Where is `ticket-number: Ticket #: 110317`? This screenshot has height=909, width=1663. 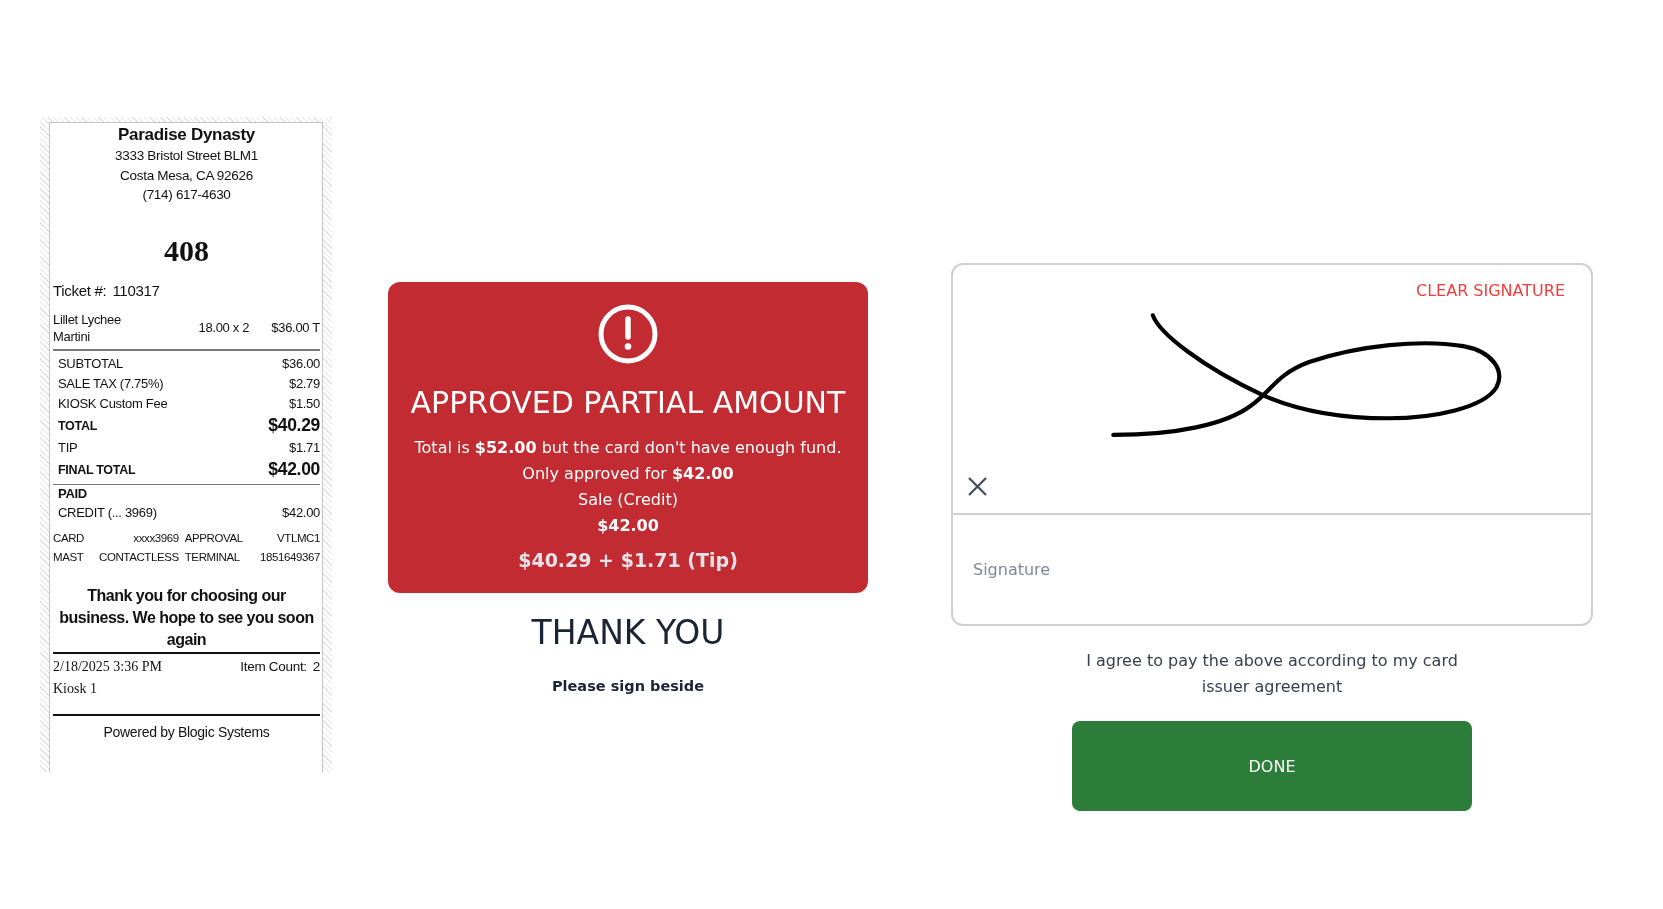
ticket-number: Ticket #: 110317 is located at coordinates (106, 290).